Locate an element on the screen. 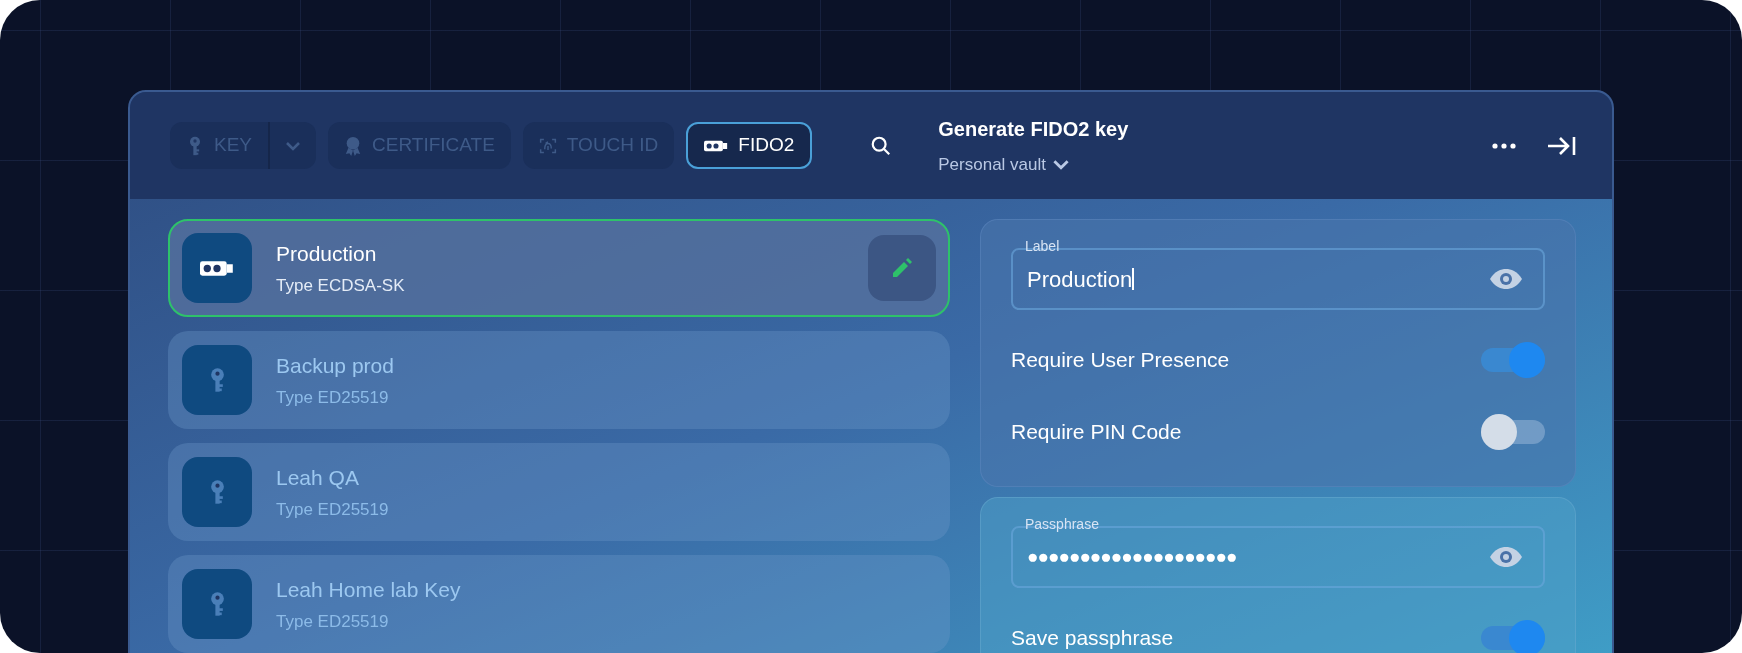 This screenshot has height=653, width=1742. key-list-item: Backup prod Type ED25519 is located at coordinates (559, 380).